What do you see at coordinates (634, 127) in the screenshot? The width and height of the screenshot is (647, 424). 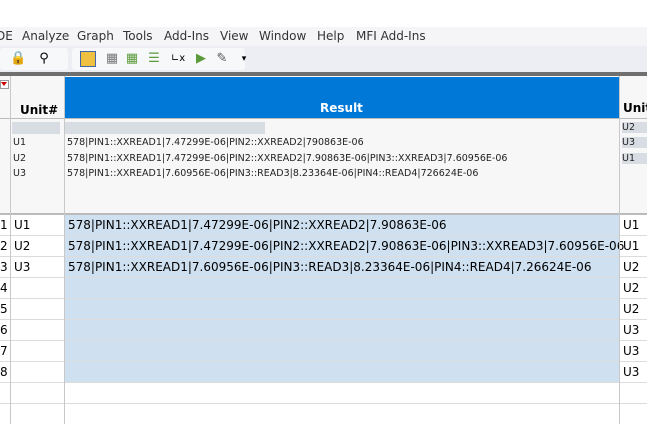 I see `summary-unit-right: U2` at bounding box center [634, 127].